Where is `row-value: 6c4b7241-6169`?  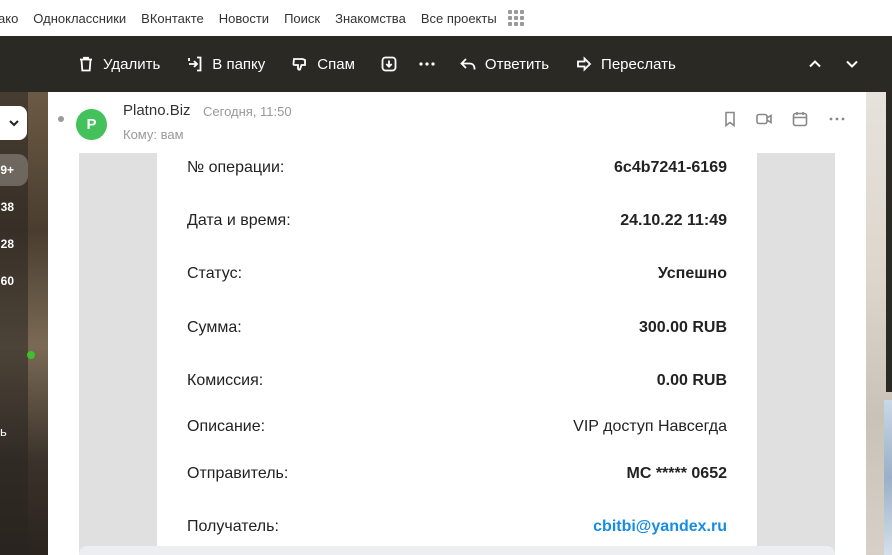 row-value: 6c4b7241-6169 is located at coordinates (670, 167).